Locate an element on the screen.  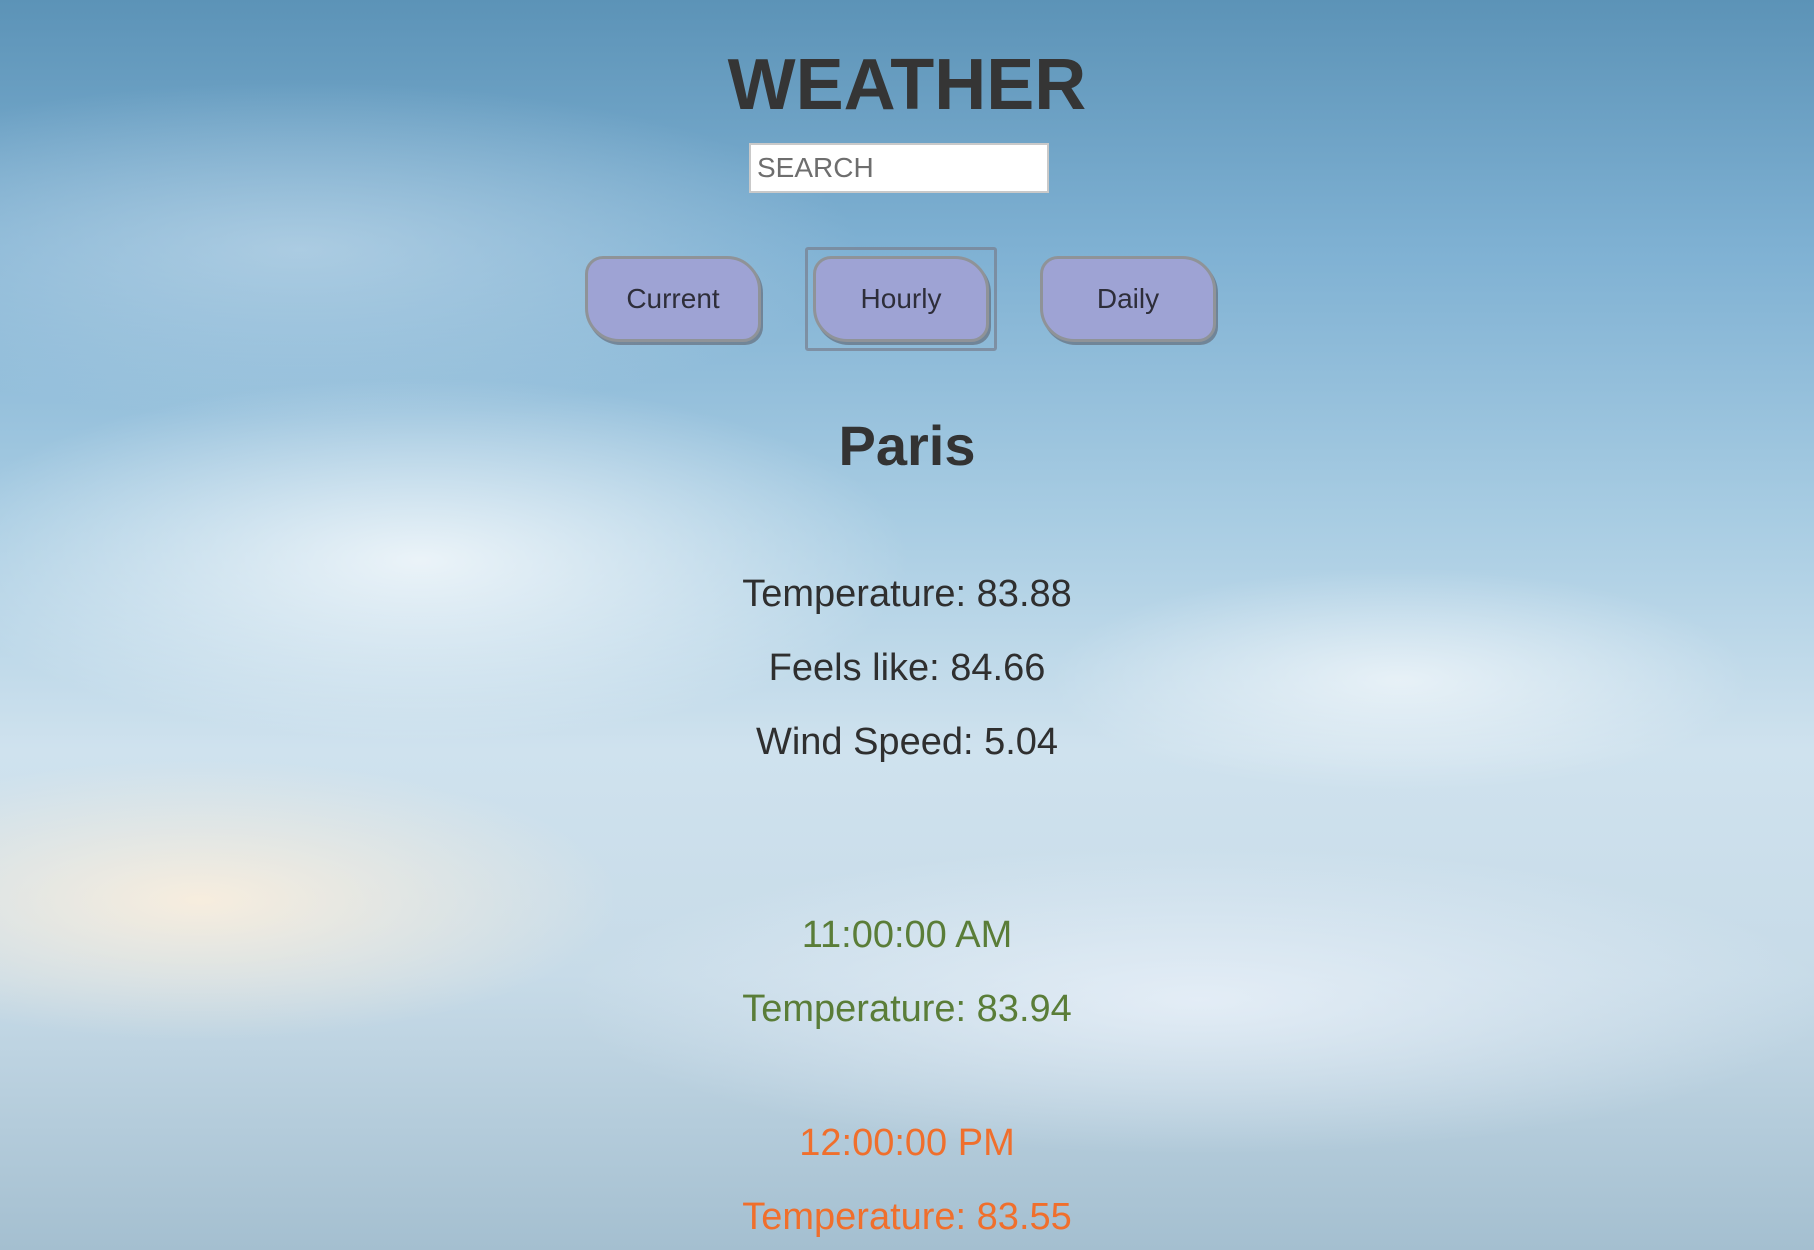
current-temperature: Temperature: 83.88 is located at coordinates (907, 594).